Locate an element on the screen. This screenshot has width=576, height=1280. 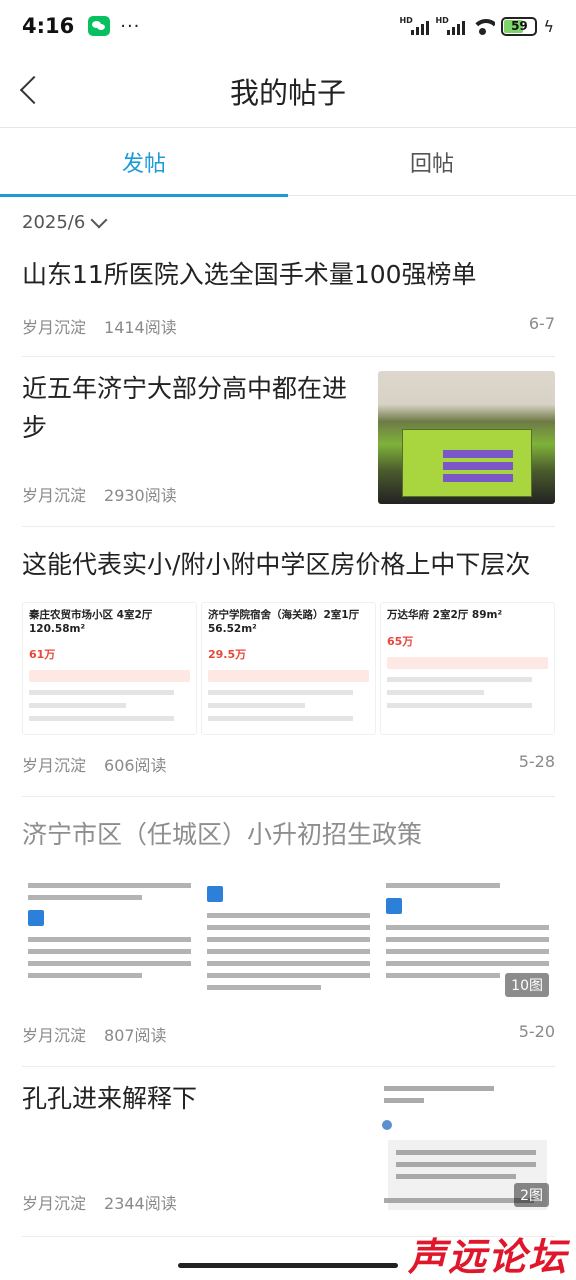
post-thumbnail is located at coordinates (466, 437).